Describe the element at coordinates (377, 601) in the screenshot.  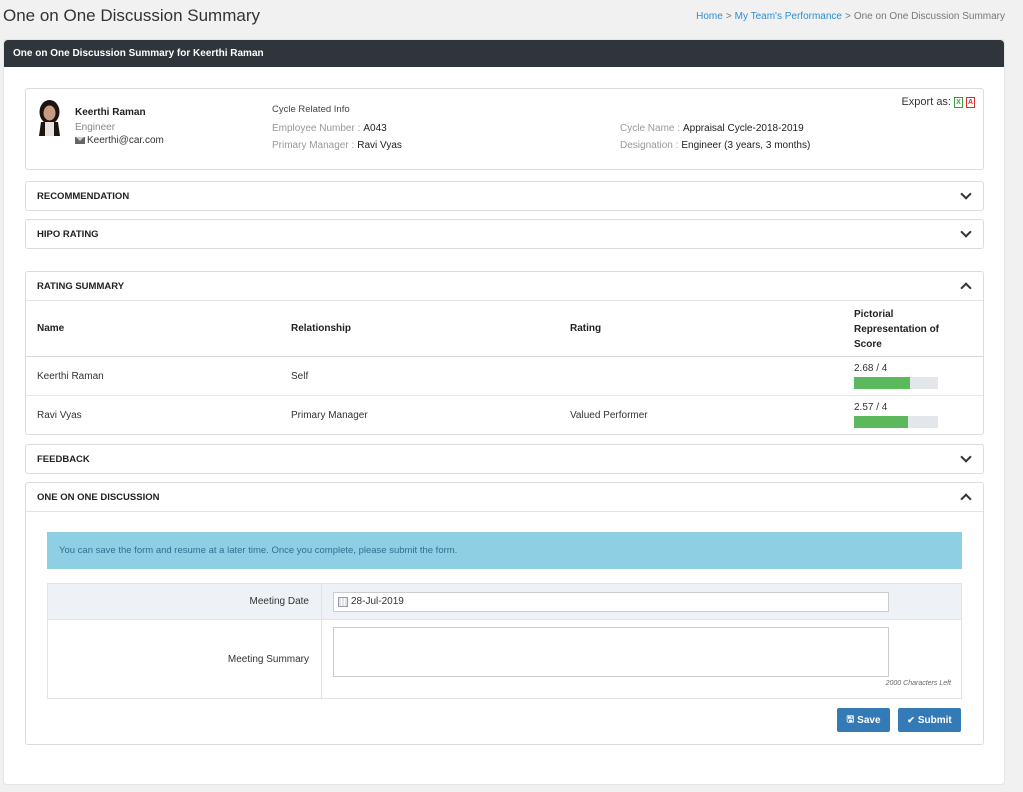
I see `meeting-date-value: 28-Jul-2019` at that location.